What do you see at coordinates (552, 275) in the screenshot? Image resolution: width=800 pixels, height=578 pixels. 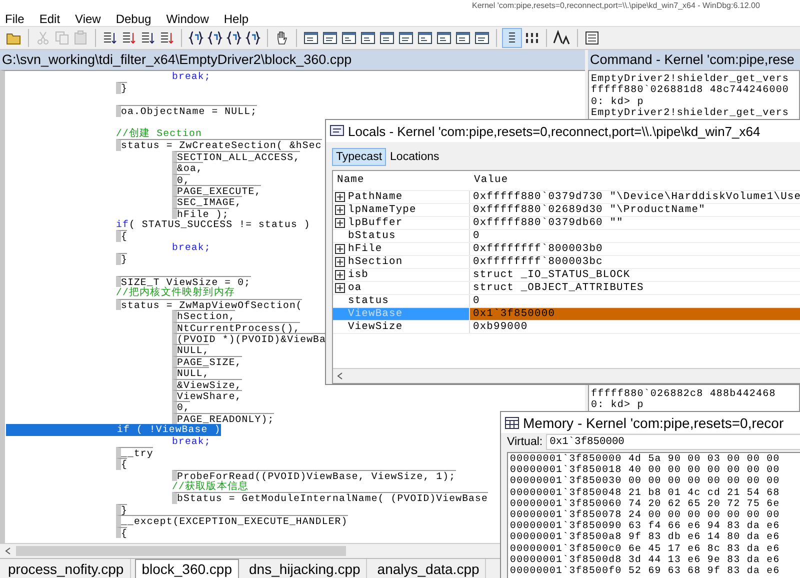 I see `variable-value: struct _IO_STATUS_BLOCK` at bounding box center [552, 275].